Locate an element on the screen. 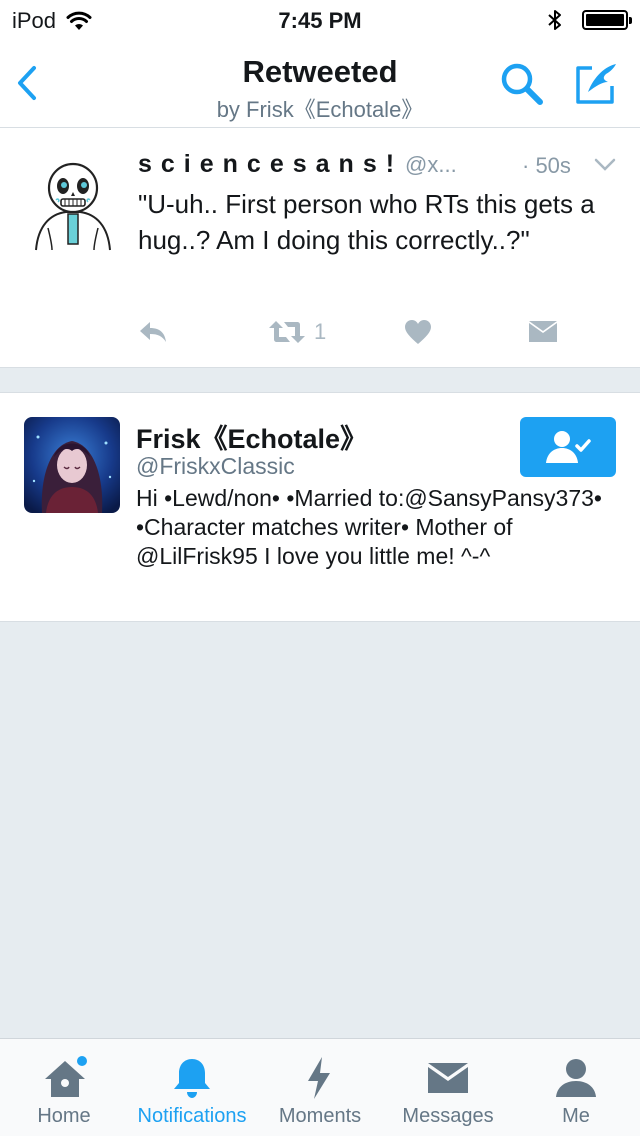 The height and width of the screenshot is (1136, 640). tab-me: Me is located at coordinates (576, 1087).